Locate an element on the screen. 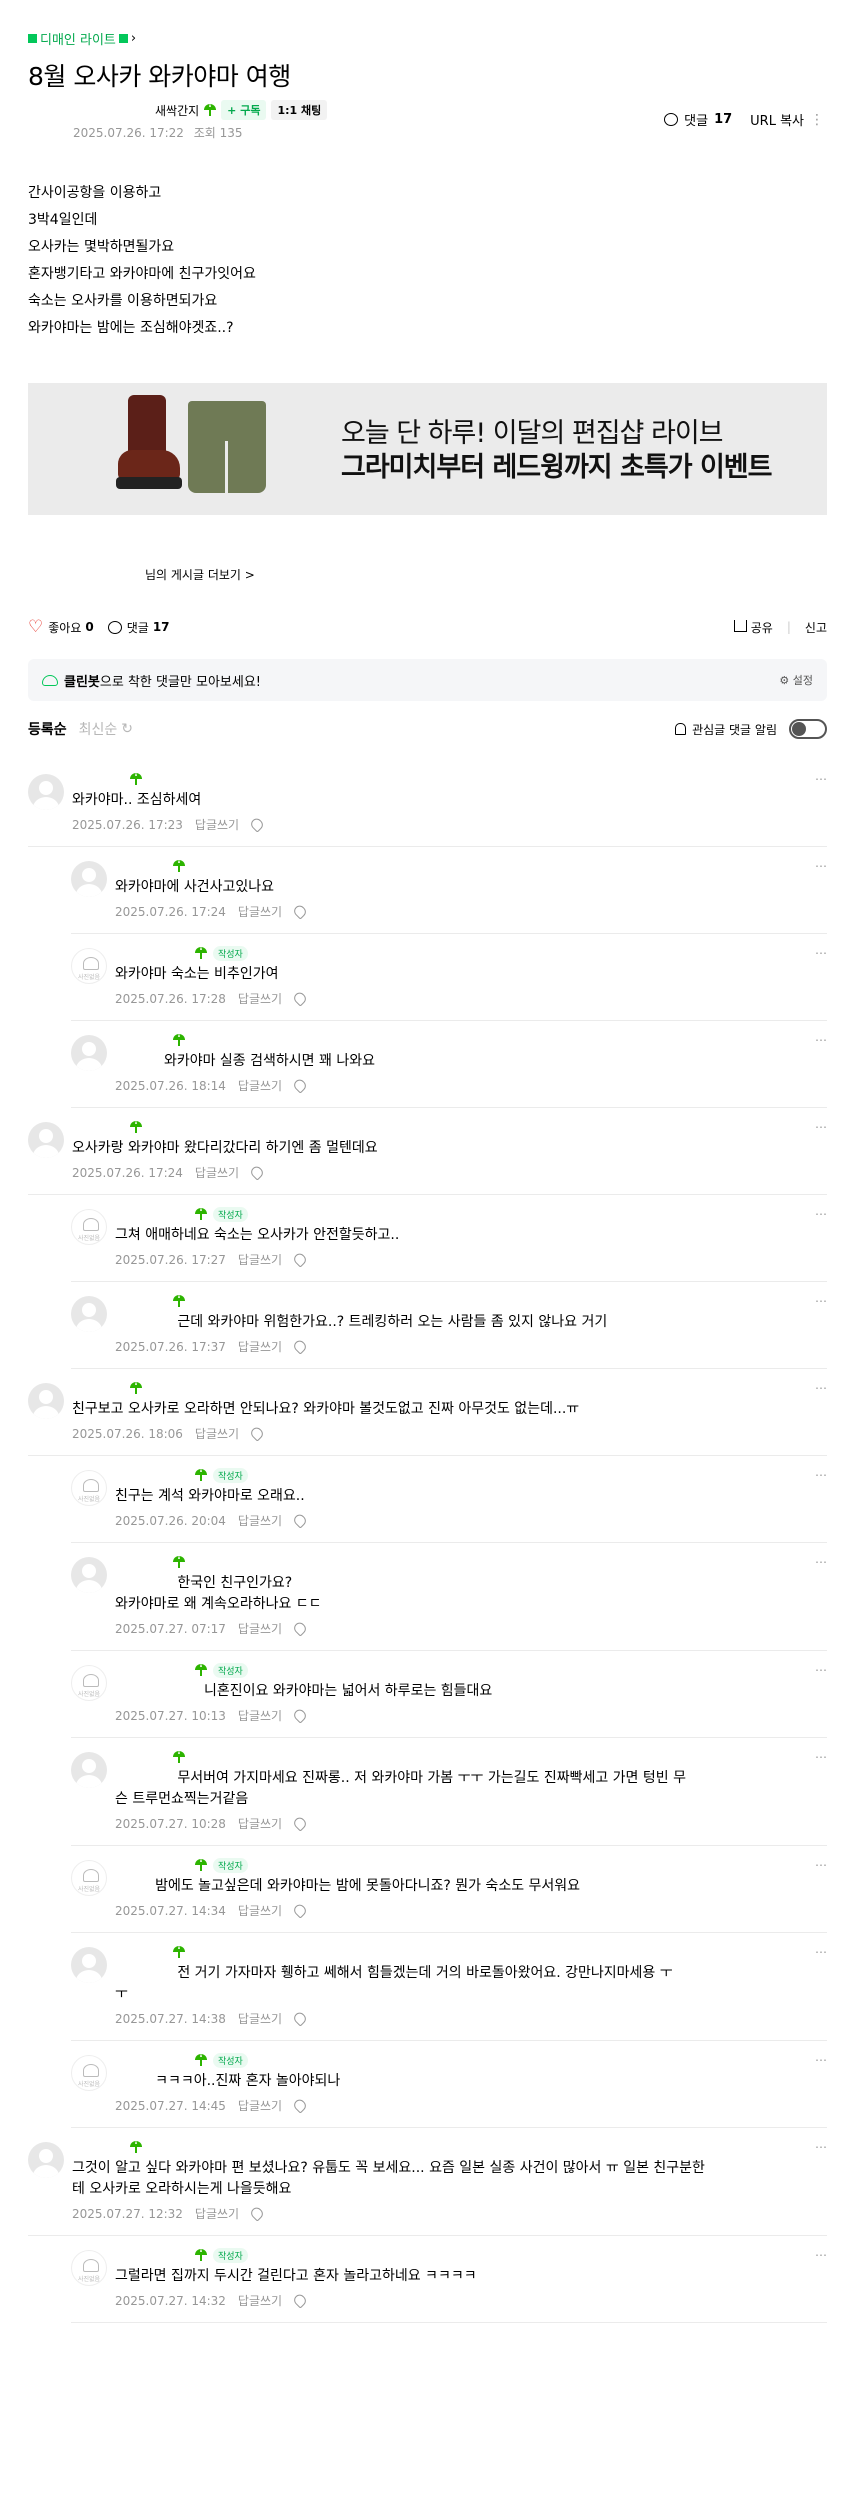 This screenshot has height=2502, width=846. cleanbot-setting-button: ⚙ 설정 is located at coordinates (796, 680).